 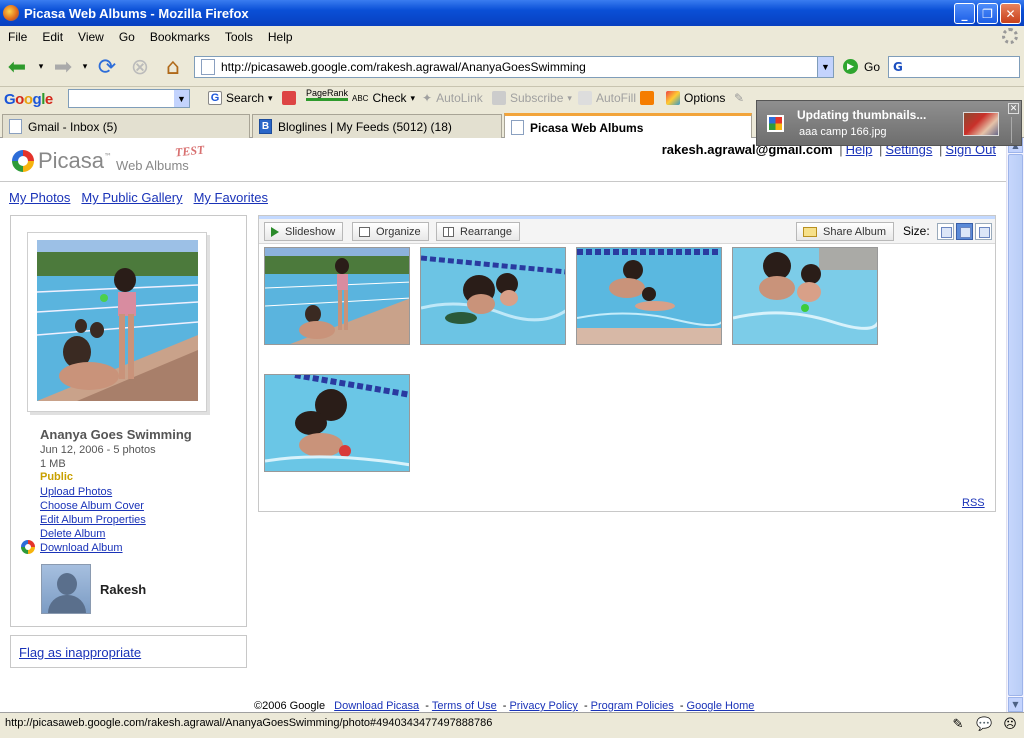 What do you see at coordinates (93, 506) in the screenshot?
I see `choose-album-cover-link: Choose Album Cover` at bounding box center [93, 506].